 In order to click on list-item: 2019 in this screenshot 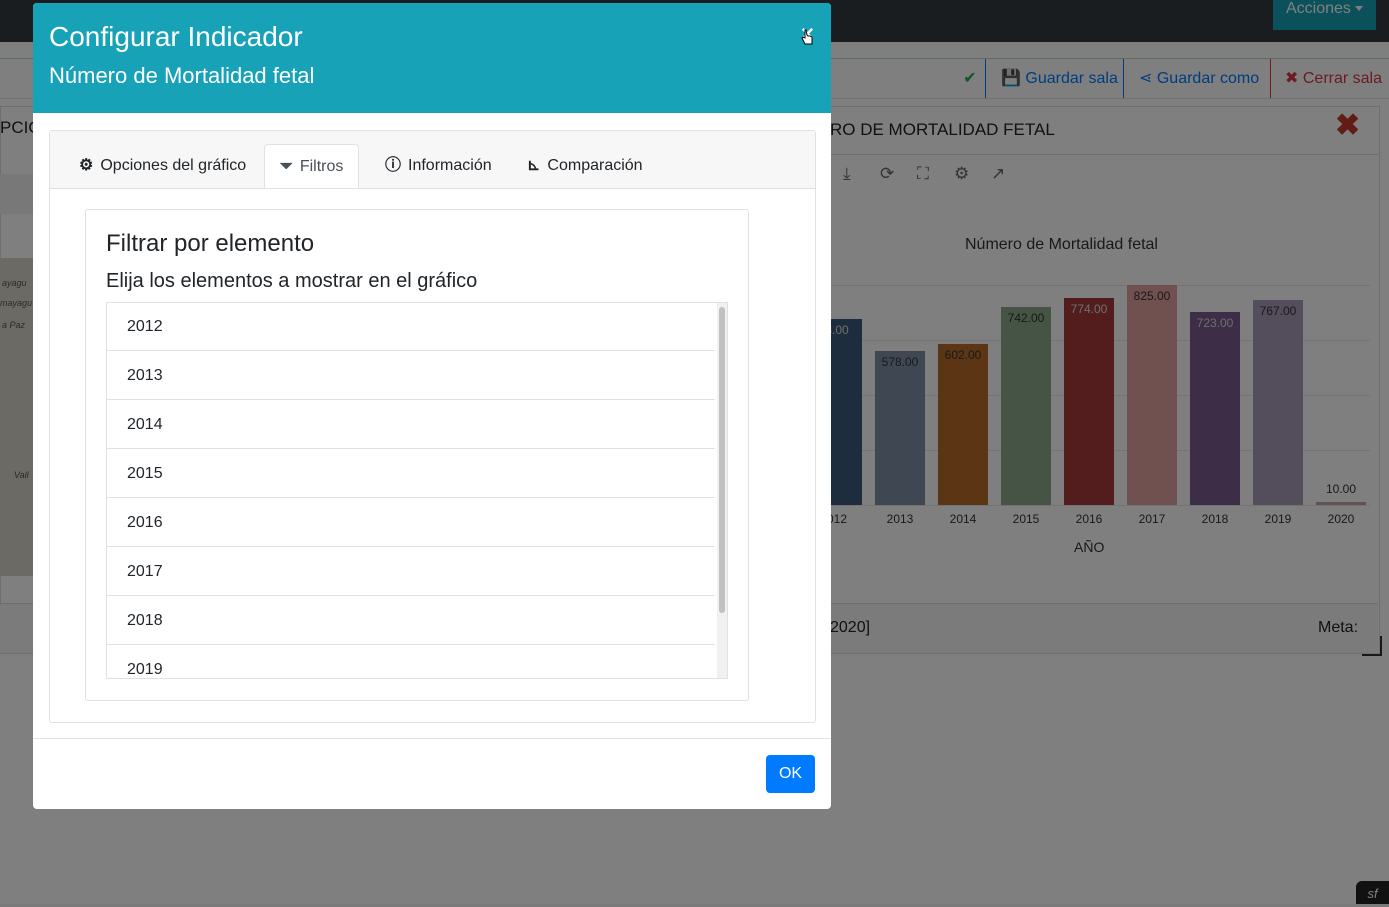, I will do `click(411, 662)`.